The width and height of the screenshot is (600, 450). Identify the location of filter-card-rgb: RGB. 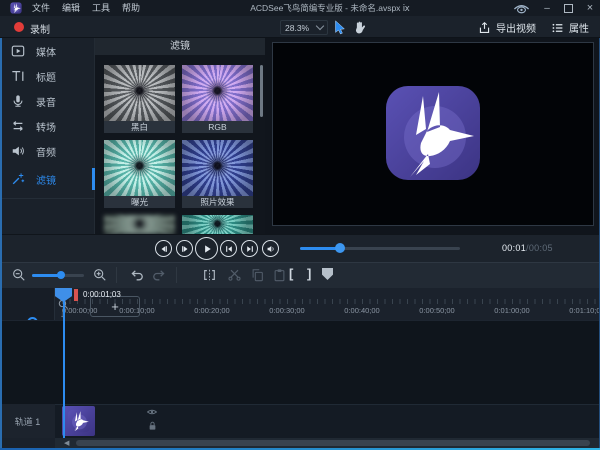
(217, 99).